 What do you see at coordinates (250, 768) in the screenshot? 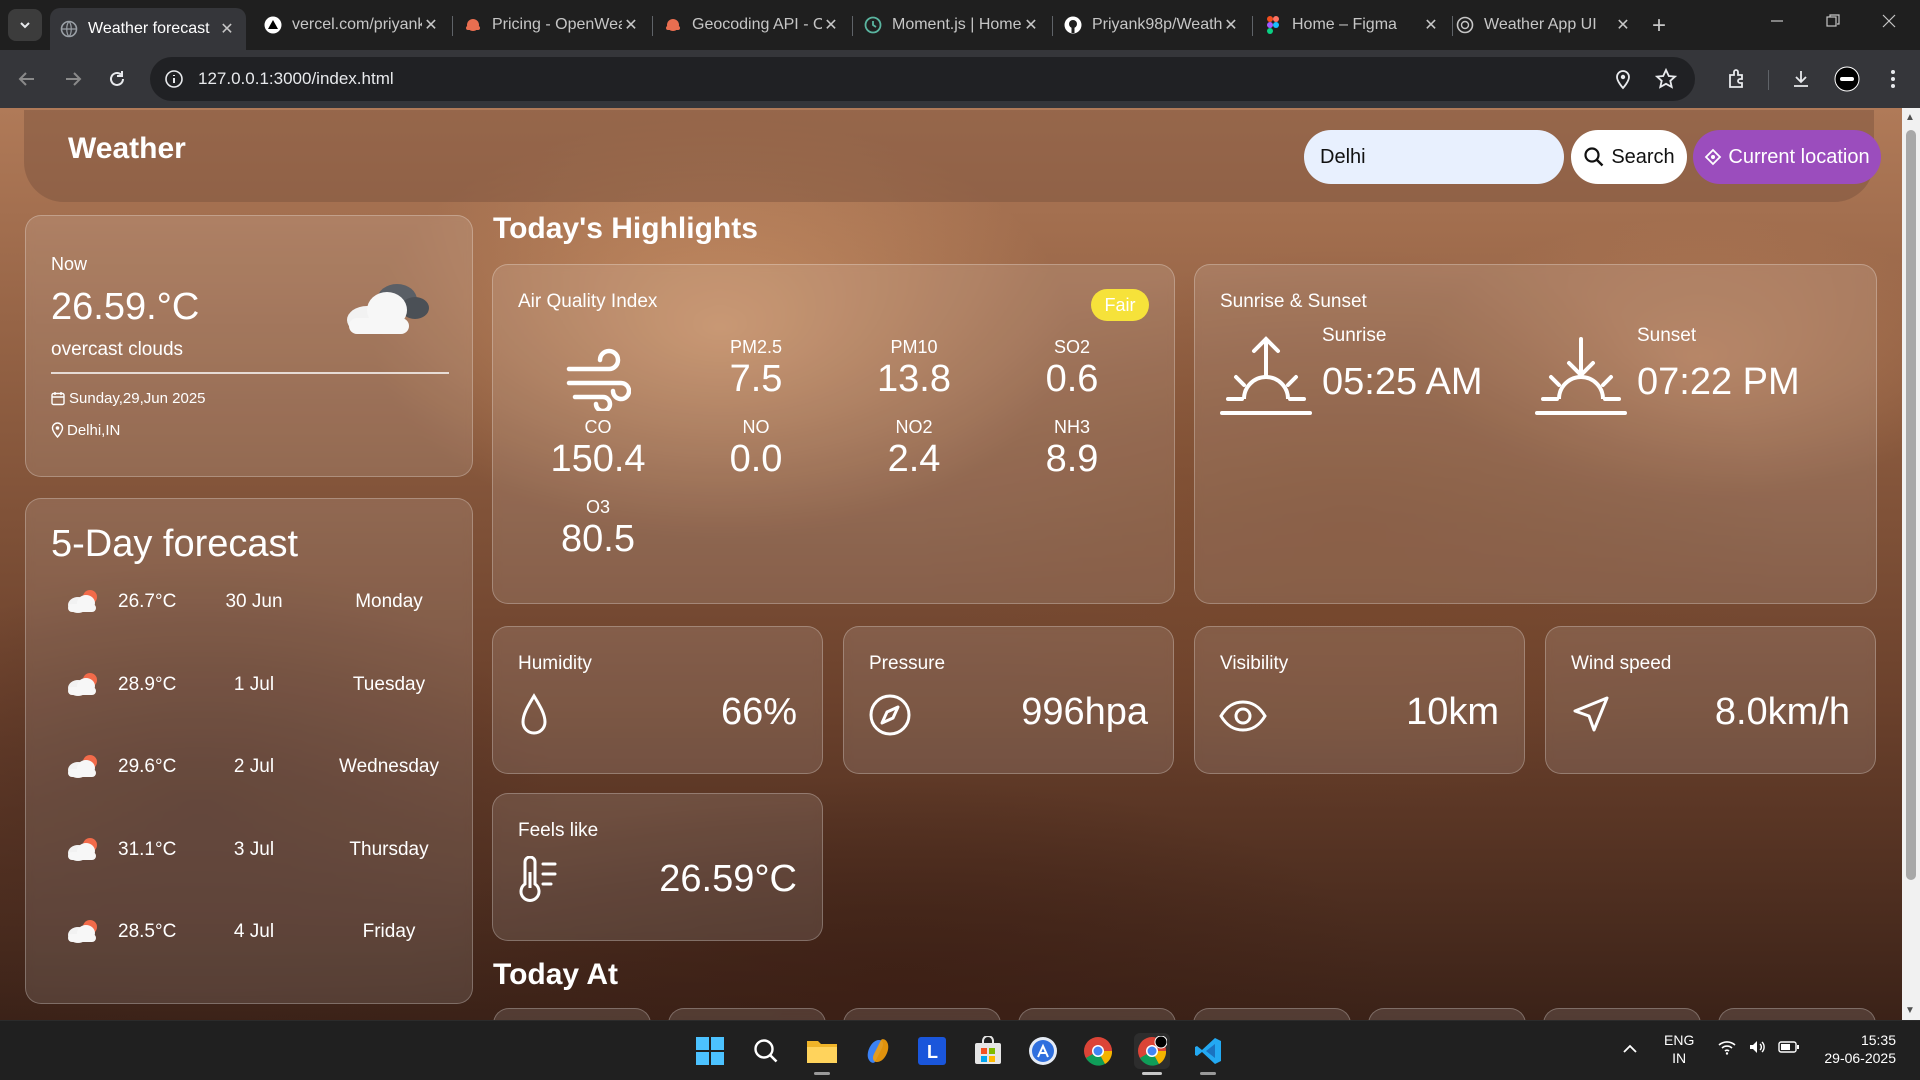
I see `forecast-row: 29.6°C 2 Jul Wednesday` at bounding box center [250, 768].